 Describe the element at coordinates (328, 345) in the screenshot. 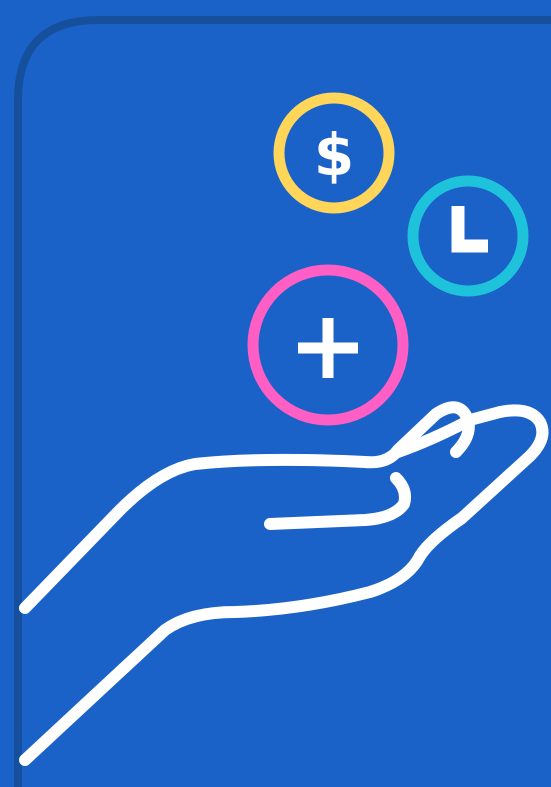

I see `plus-icon` at that location.